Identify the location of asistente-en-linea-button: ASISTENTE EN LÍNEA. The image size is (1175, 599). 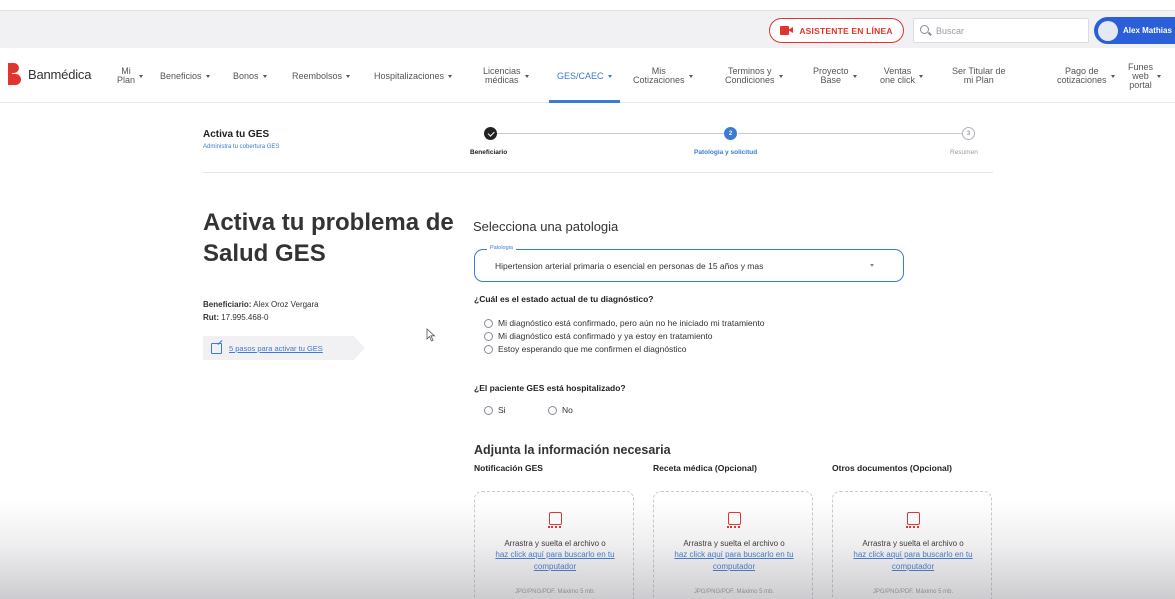
(836, 30).